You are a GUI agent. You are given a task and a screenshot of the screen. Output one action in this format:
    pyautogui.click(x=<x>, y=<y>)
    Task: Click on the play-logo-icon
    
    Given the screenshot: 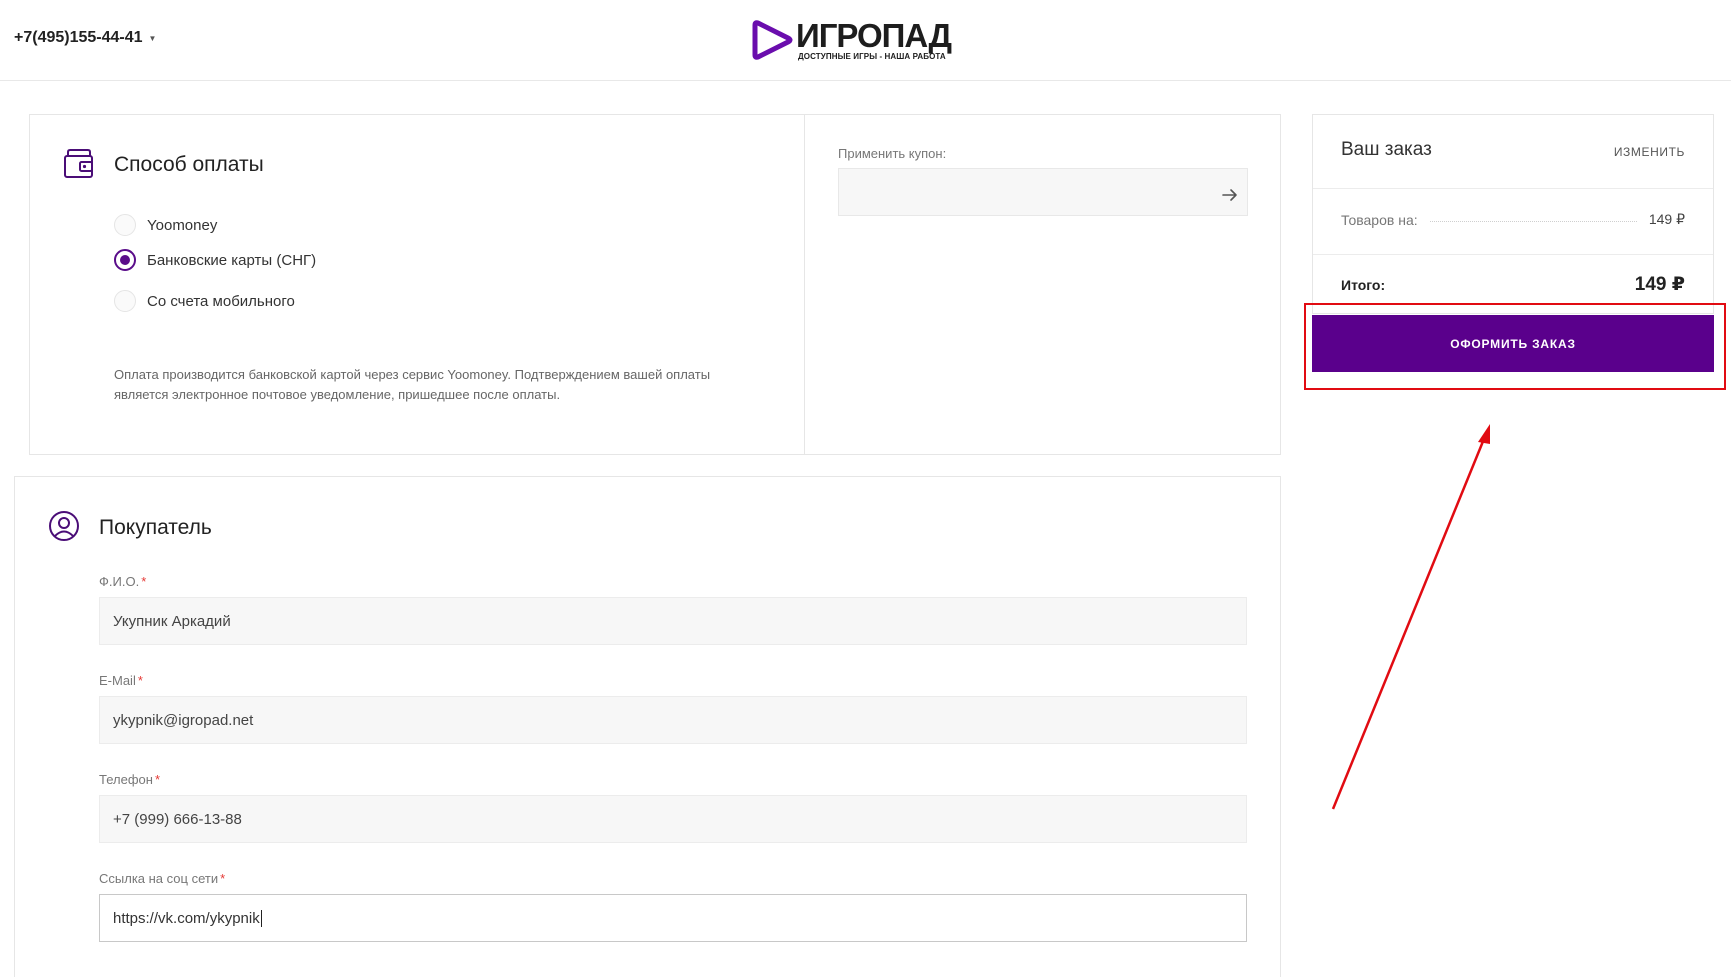 What is the action you would take?
    pyautogui.click(x=772, y=40)
    